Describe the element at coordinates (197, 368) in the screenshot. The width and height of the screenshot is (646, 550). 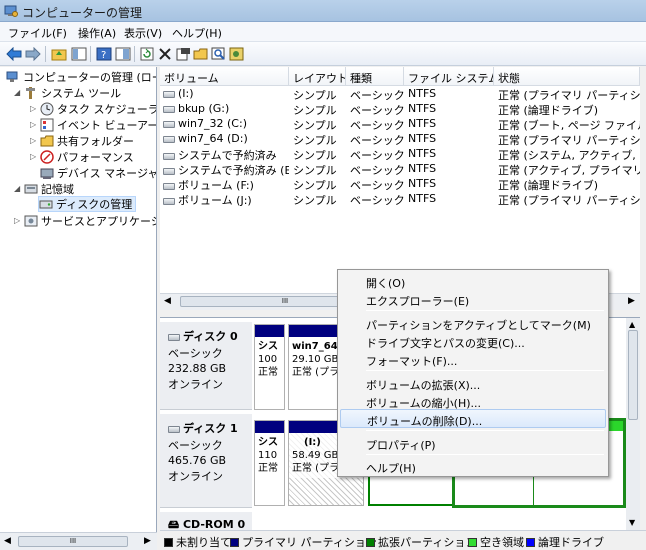
I see `disk-0-size: 232.88 GB` at that location.